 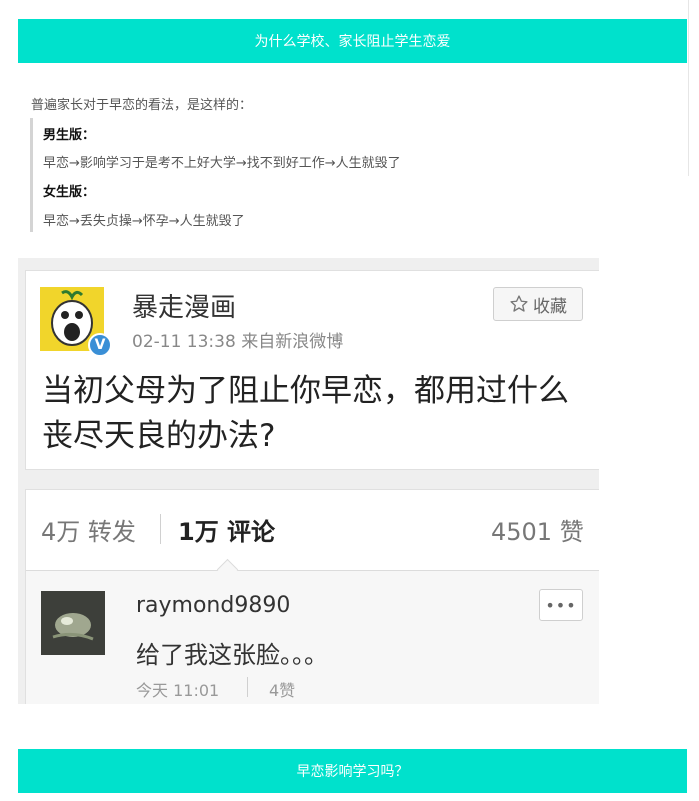 What do you see at coordinates (312, 637) in the screenshot?
I see `comment-item: raymond9890 给了我这张脸。。。 今天 11:01 4赞 •••` at bounding box center [312, 637].